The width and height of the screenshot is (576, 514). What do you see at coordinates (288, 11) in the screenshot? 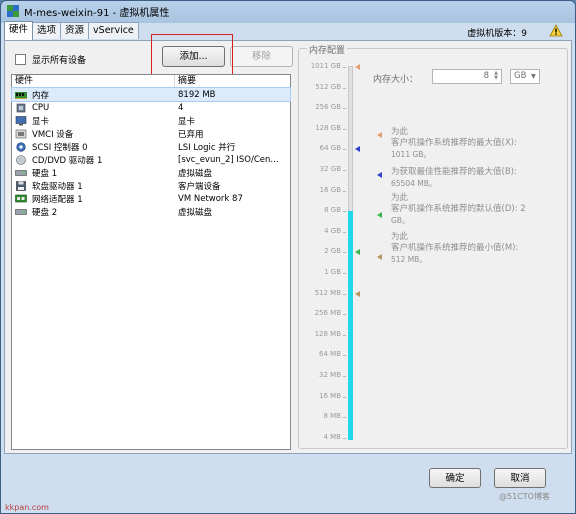
I see `title-bar: M-mes-weixin-91 - 虚拟机属性` at bounding box center [288, 11].